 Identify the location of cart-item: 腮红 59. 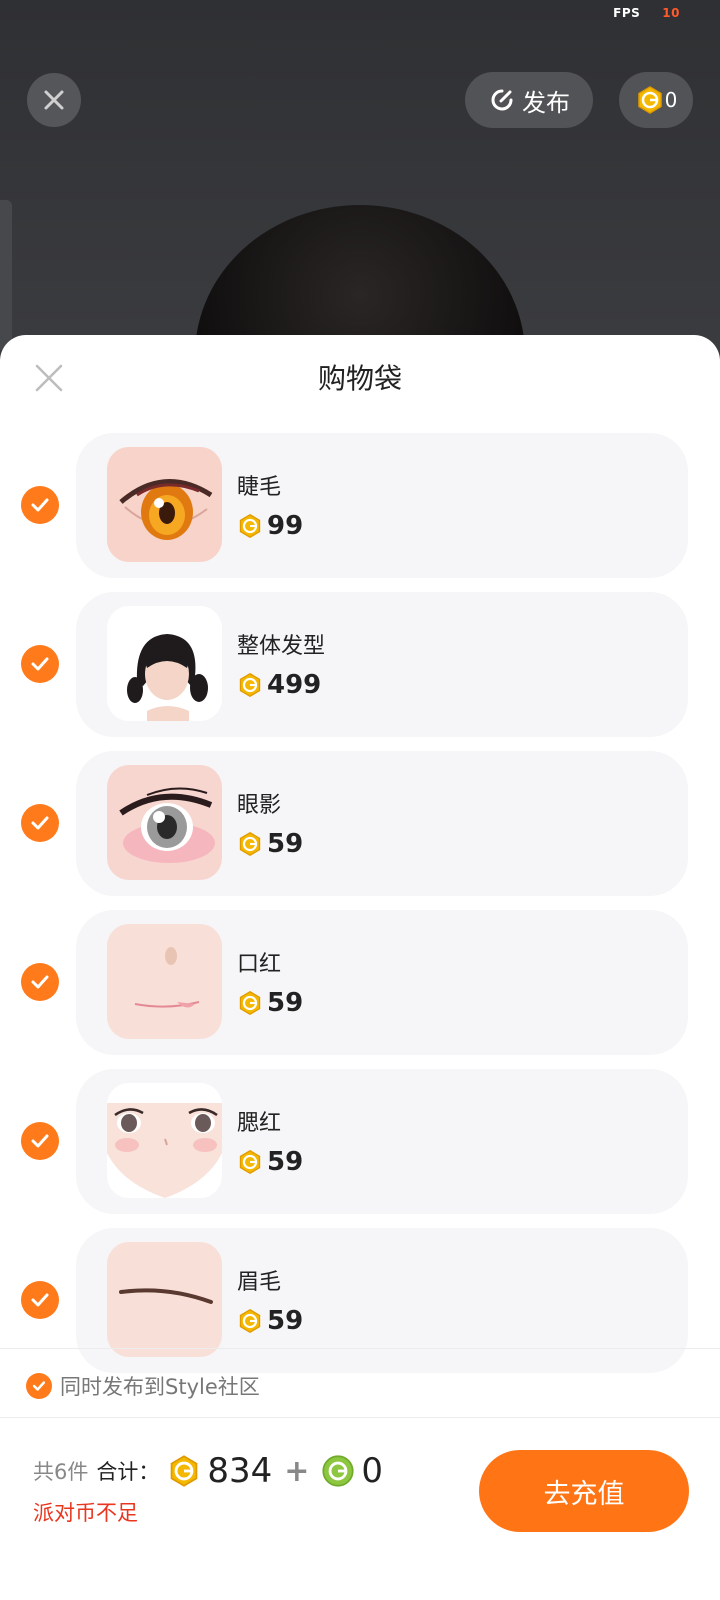
(360, 1141).